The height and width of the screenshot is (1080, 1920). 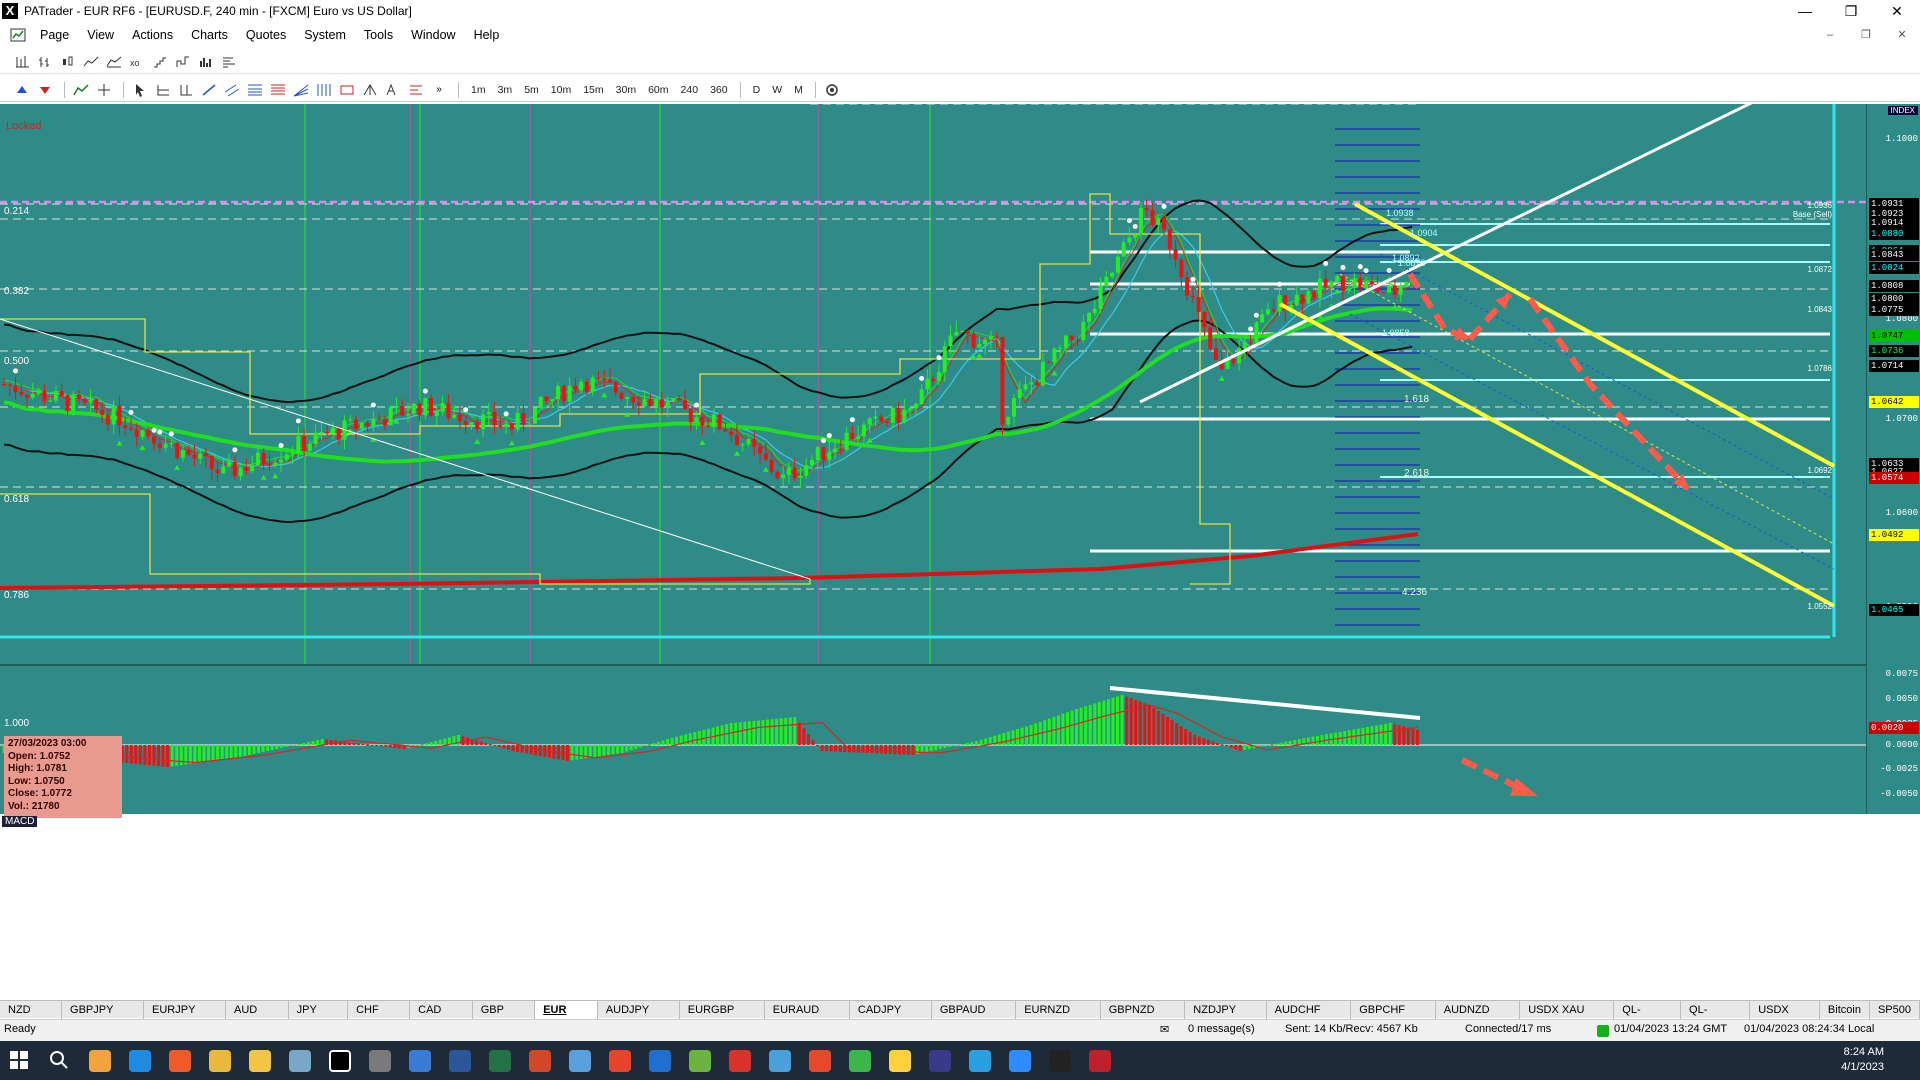 What do you see at coordinates (255, 90) in the screenshot?
I see `fib-retracement-icon` at bounding box center [255, 90].